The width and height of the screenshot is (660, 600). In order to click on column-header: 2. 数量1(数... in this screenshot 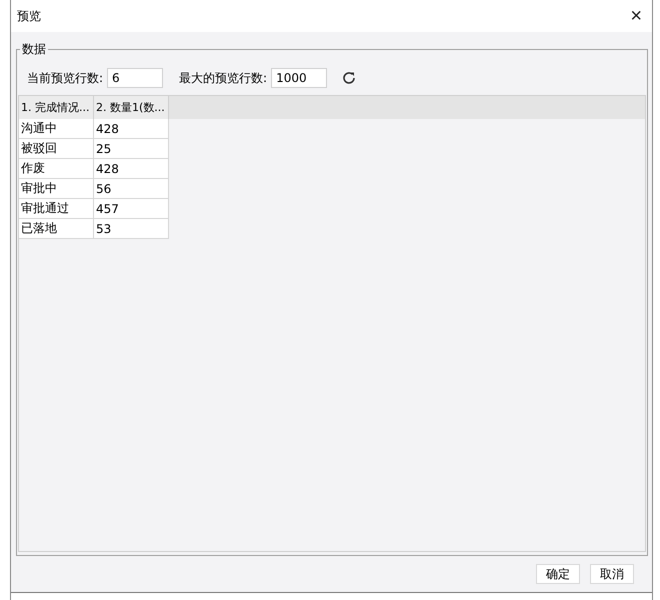, I will do `click(131, 107)`.